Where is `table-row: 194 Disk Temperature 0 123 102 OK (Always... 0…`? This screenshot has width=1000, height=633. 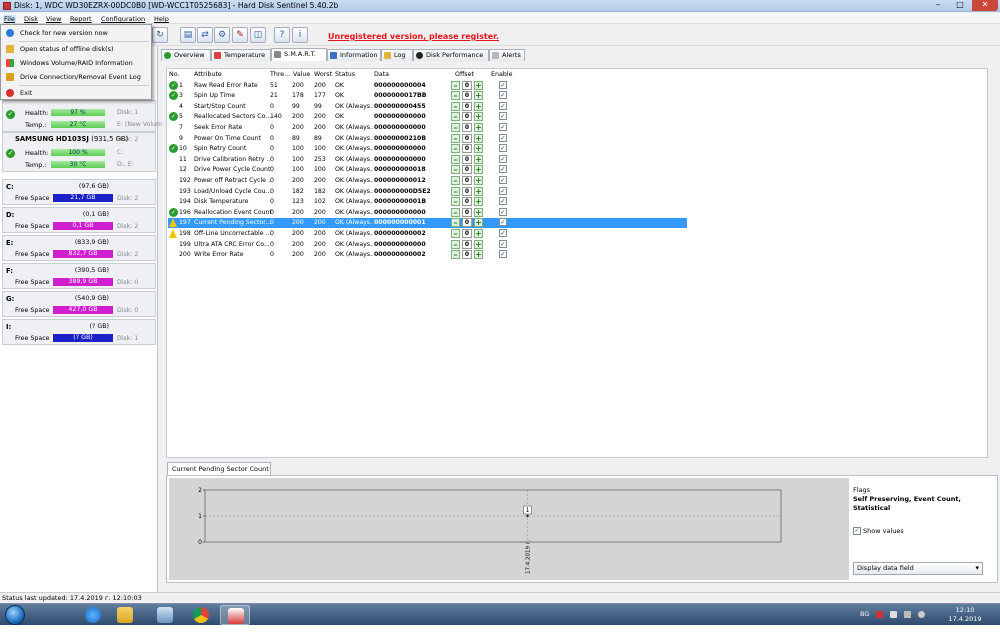 table-row: 194 Disk Temperature 0 123 102 OK (Always... 0… is located at coordinates (427, 202).